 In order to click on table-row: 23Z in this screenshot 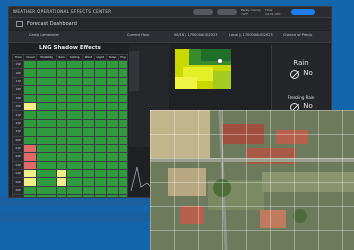, I will do `click(69, 132)`.